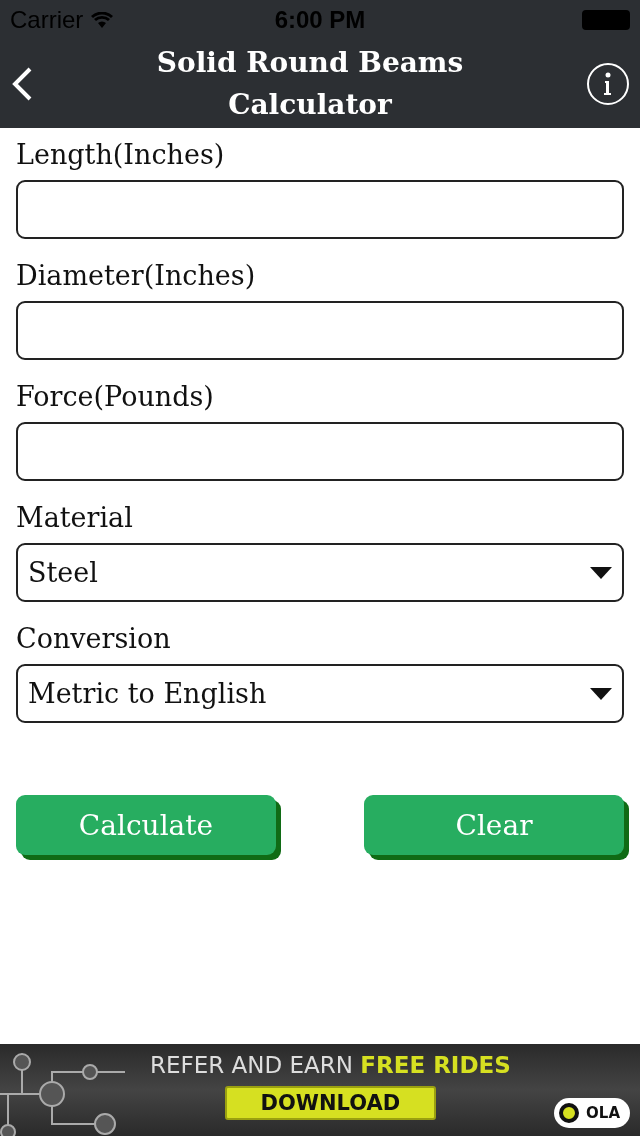  I want to click on field-label: Conversion, so click(93, 639).